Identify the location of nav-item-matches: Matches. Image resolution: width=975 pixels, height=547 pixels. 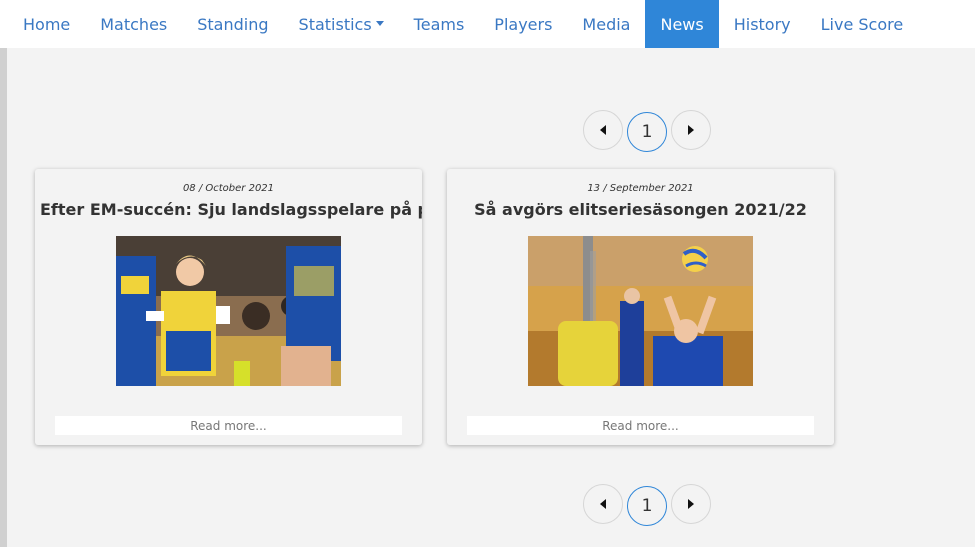
(133, 24).